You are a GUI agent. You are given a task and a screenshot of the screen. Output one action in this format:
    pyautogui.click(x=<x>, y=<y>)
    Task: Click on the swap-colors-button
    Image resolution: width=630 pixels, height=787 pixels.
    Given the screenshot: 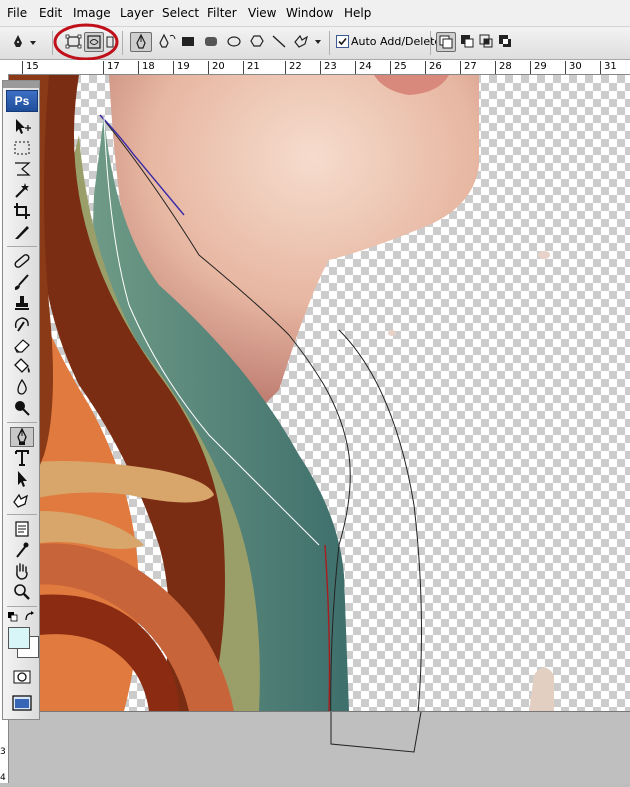 What is the action you would take?
    pyautogui.click(x=29, y=616)
    